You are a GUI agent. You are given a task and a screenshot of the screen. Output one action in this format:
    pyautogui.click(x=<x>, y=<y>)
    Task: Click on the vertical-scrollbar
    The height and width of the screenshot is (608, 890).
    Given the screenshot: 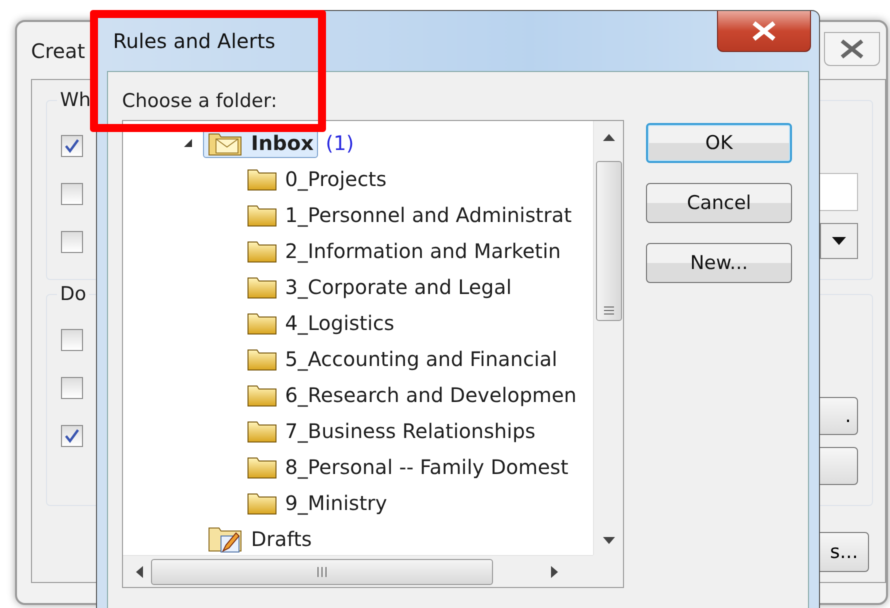 What is the action you would take?
    pyautogui.click(x=608, y=338)
    